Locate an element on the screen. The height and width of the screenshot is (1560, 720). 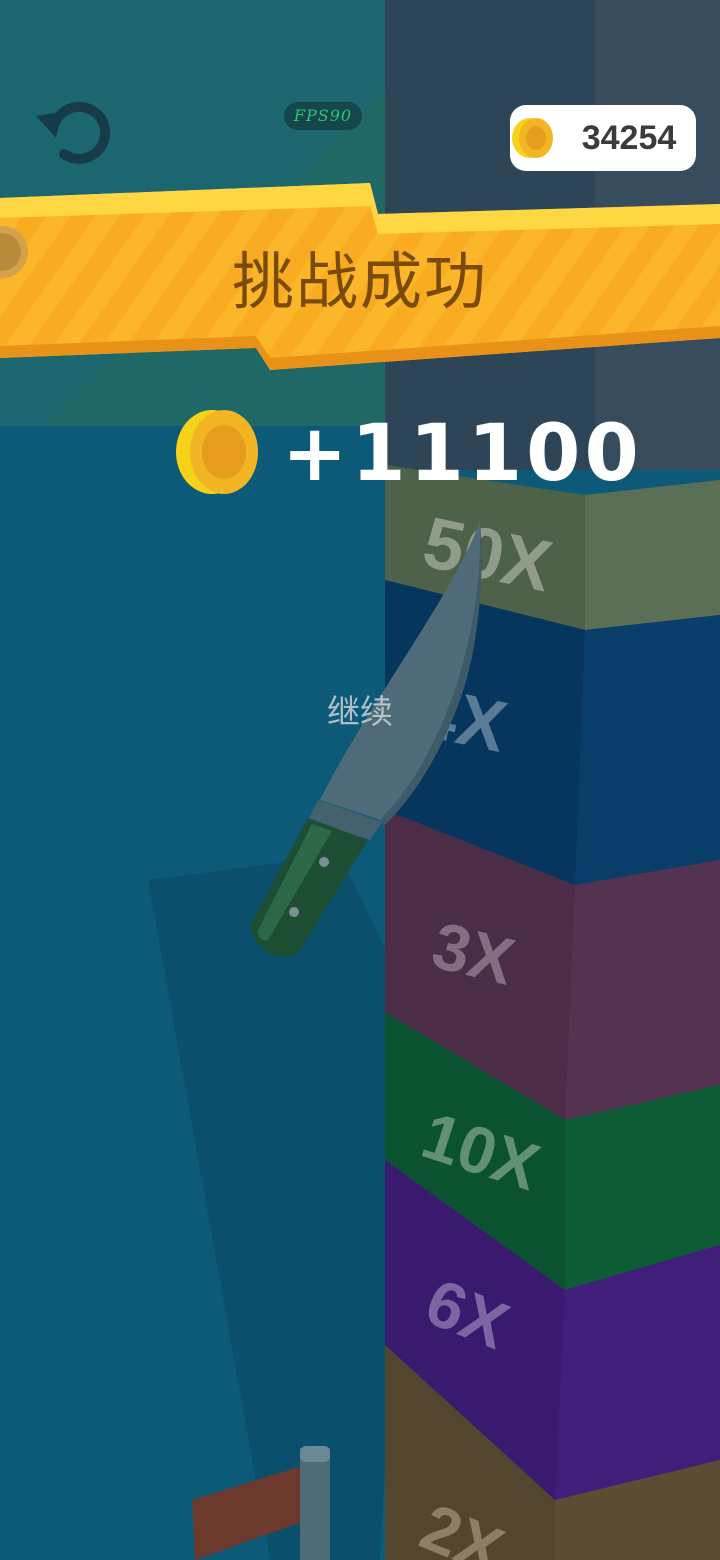
fence-post-top is located at coordinates (315, 1454).